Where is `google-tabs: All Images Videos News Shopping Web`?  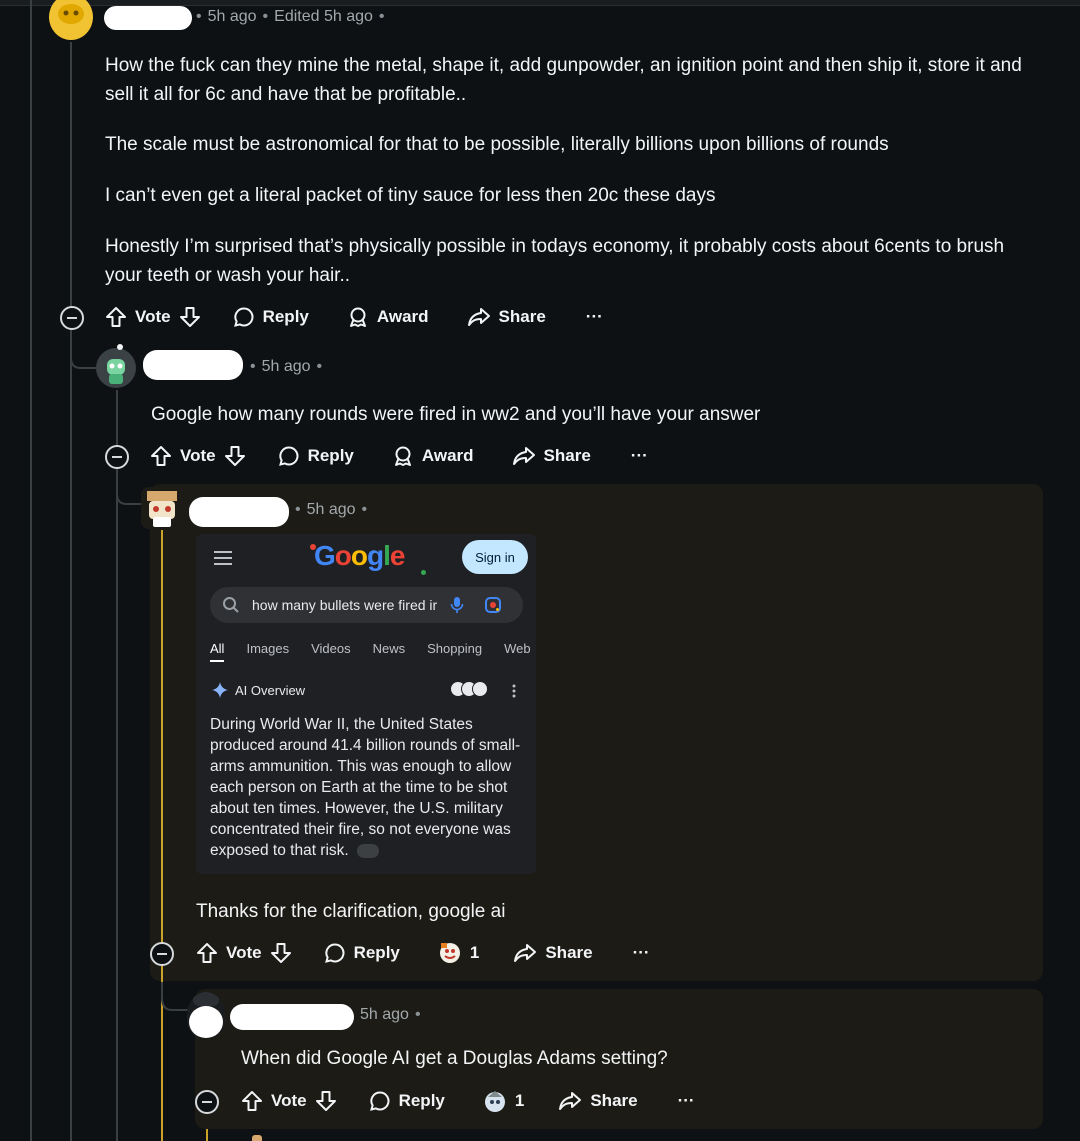
google-tabs: All Images Videos News Shopping Web is located at coordinates (381, 651).